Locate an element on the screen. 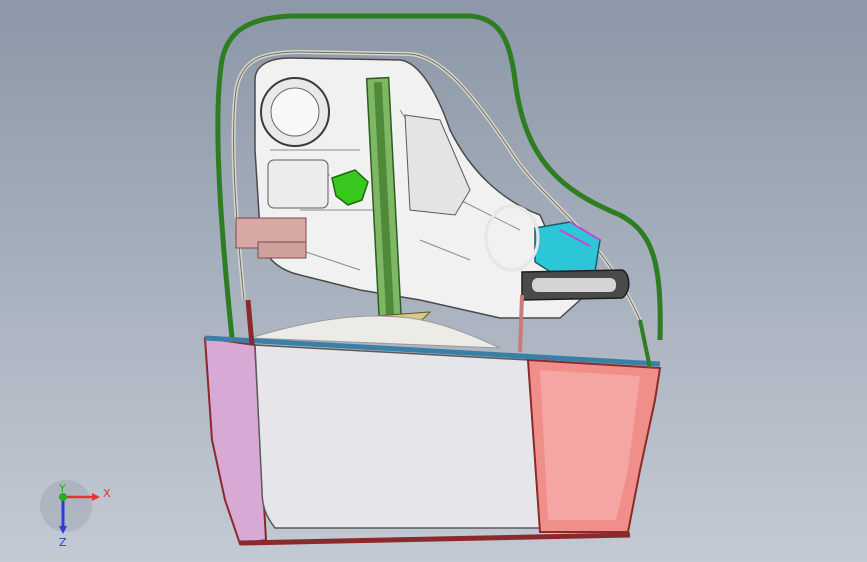 Image resolution: width=867 pixels, height=562 pixels. hinge-bracket-block is located at coordinates (282, 250).